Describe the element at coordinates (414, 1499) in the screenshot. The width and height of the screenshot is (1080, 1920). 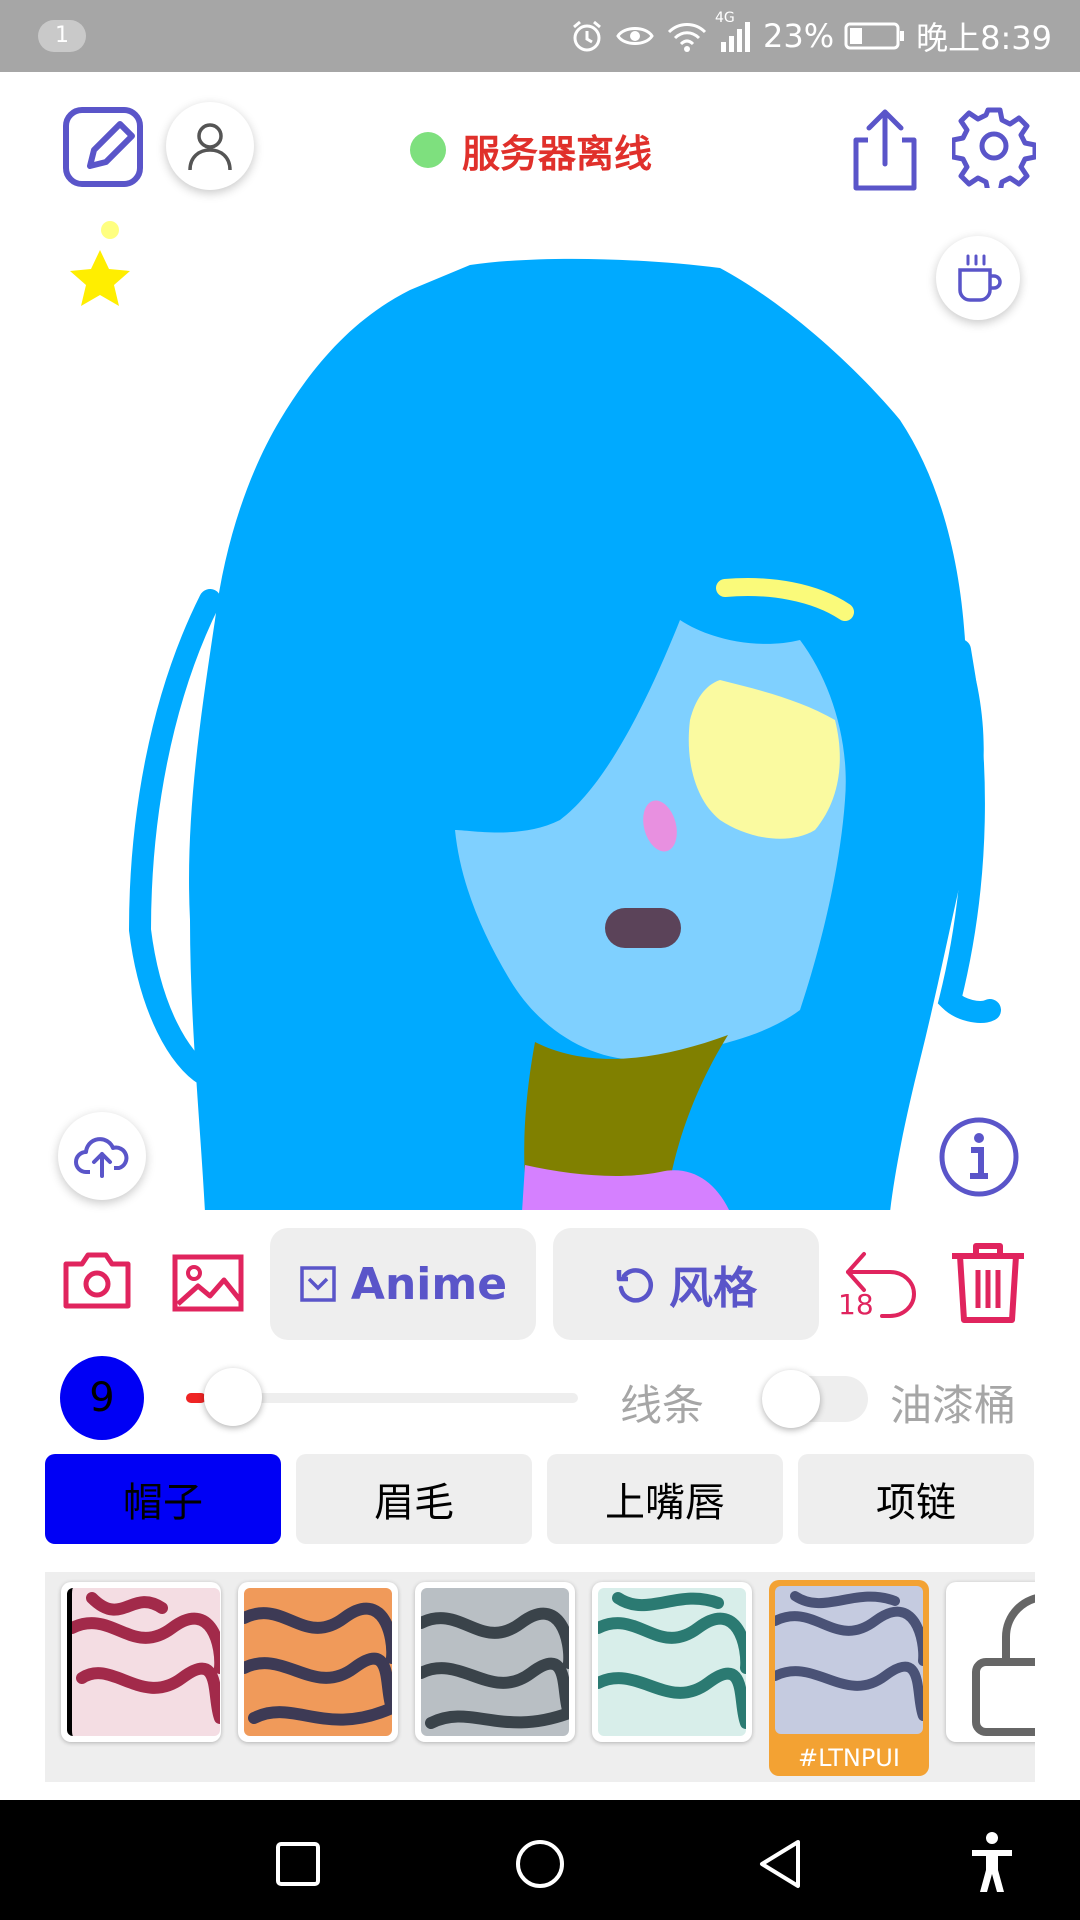
I see `part-tab-eyebrows: 眉毛` at that location.